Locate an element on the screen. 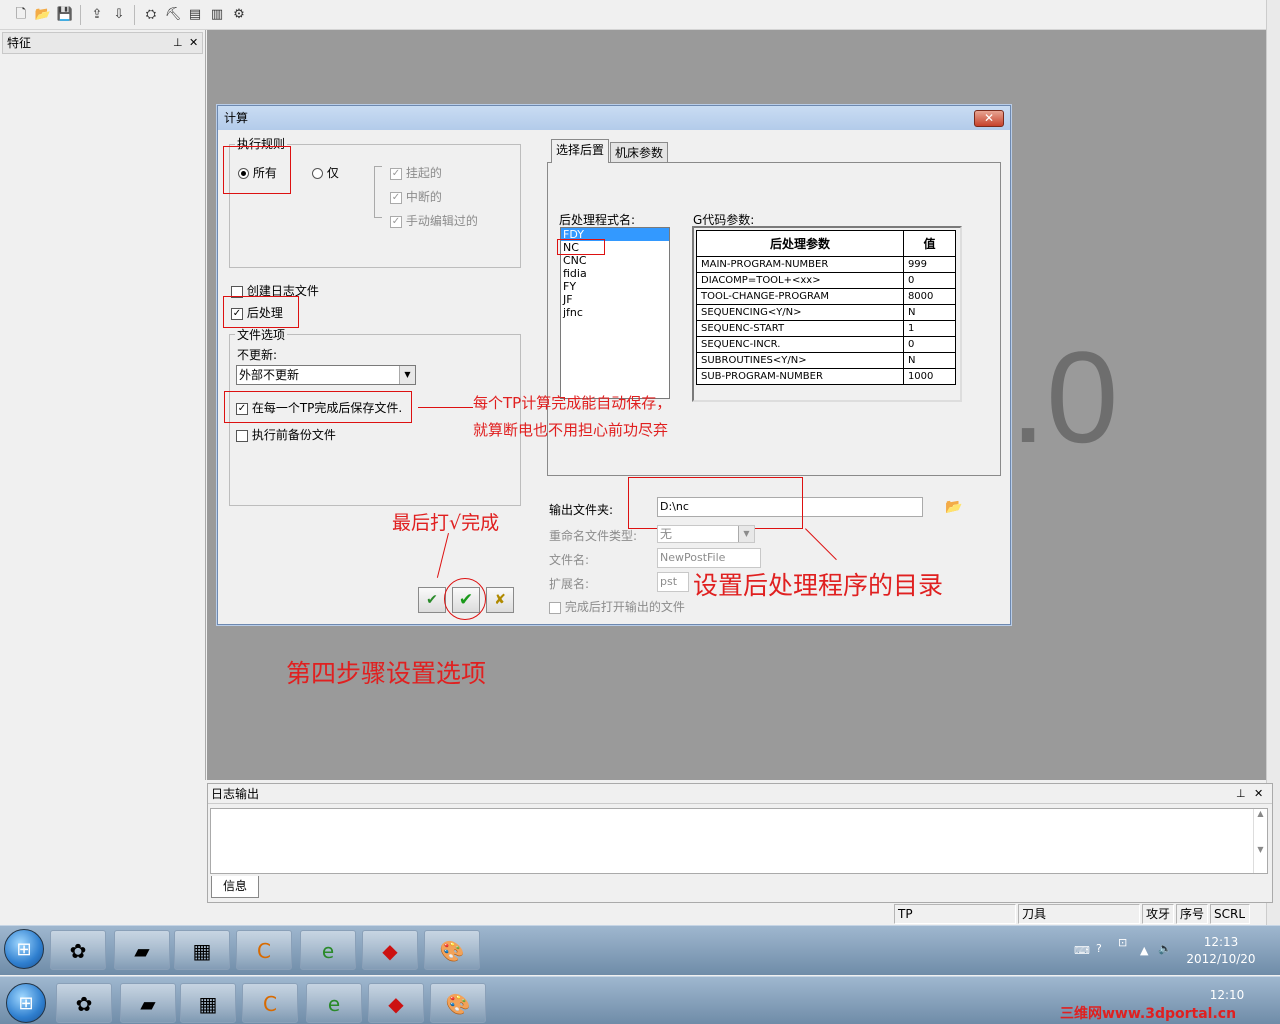 The width and height of the screenshot is (1280, 1024). param-name: TOOL-CHANGE-PROGRAM is located at coordinates (800, 296).